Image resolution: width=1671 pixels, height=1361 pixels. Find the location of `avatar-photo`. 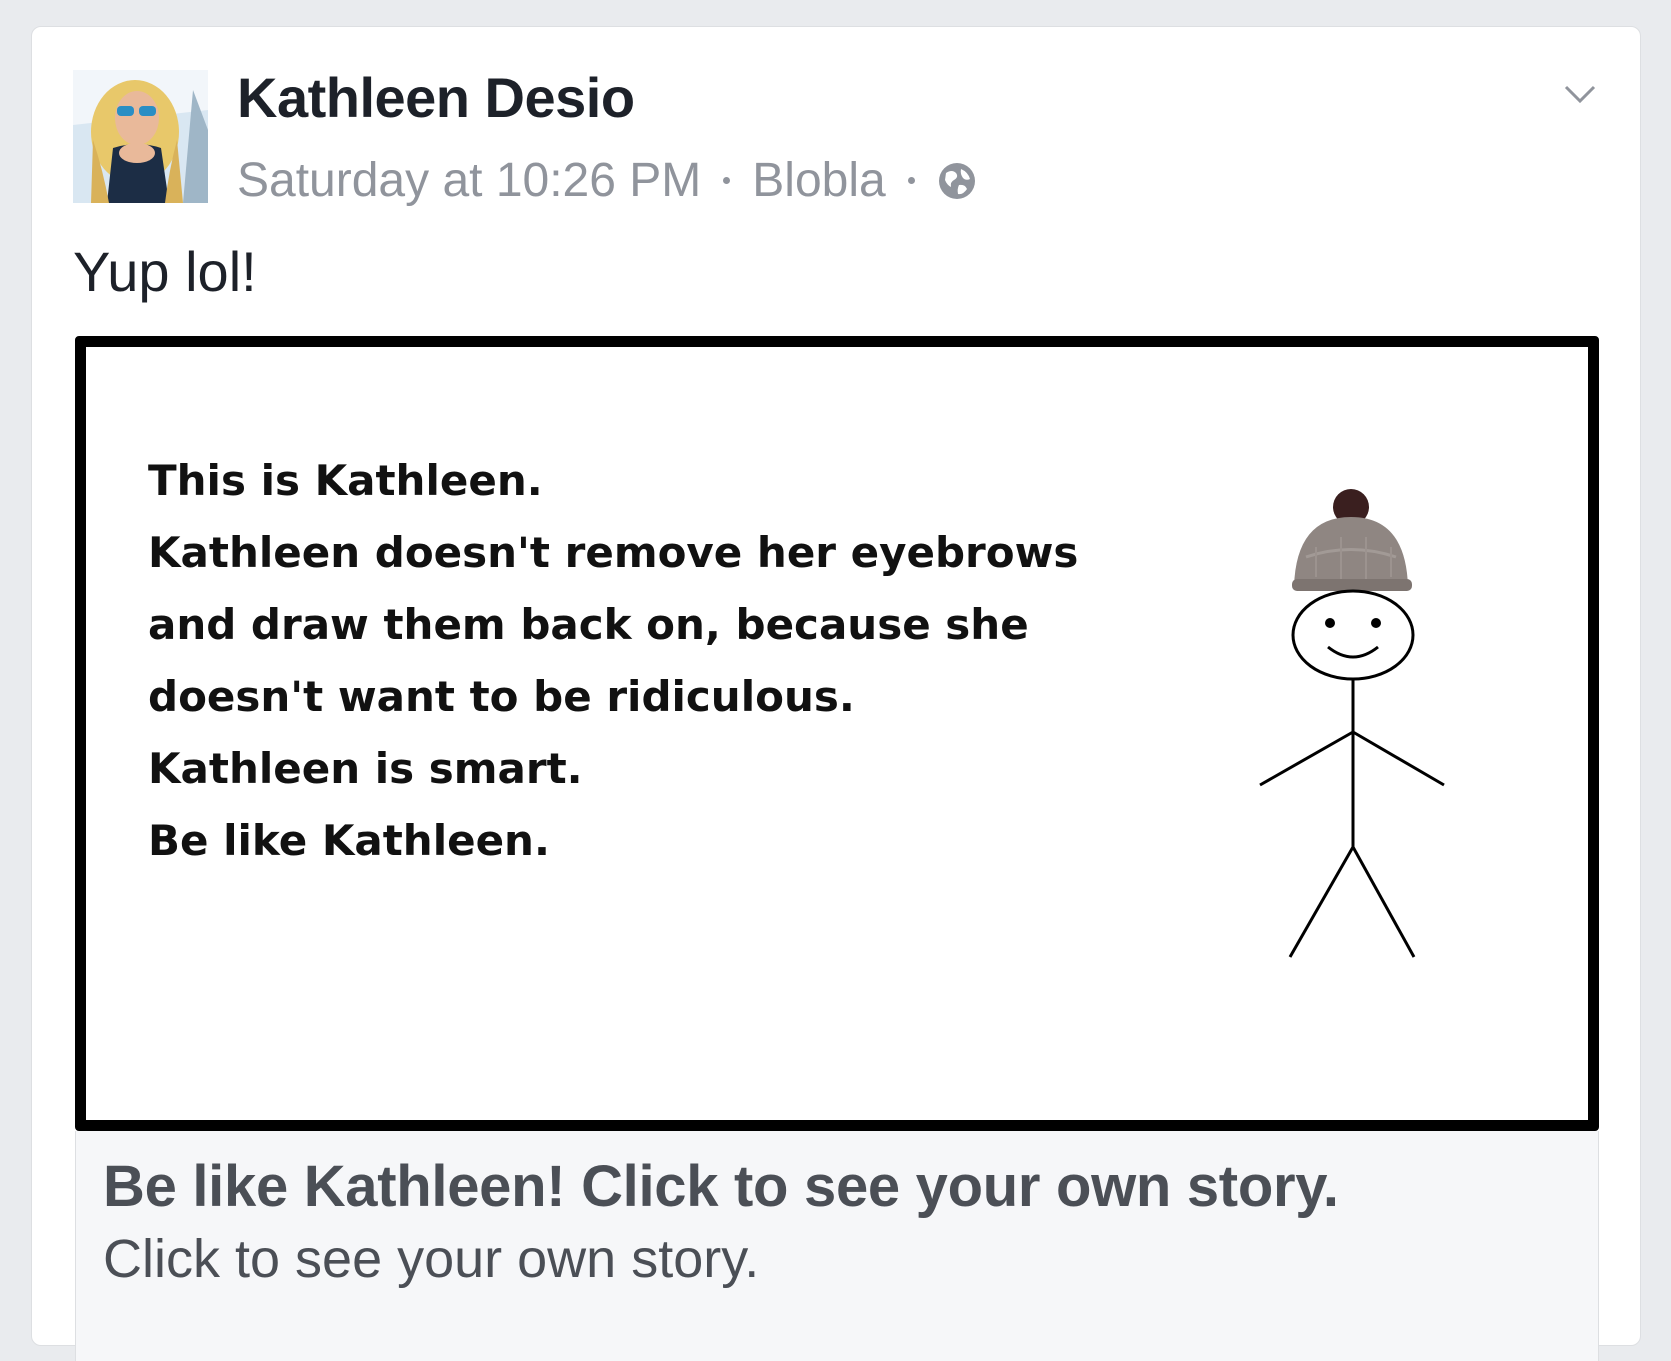

avatar-photo is located at coordinates (140, 136).